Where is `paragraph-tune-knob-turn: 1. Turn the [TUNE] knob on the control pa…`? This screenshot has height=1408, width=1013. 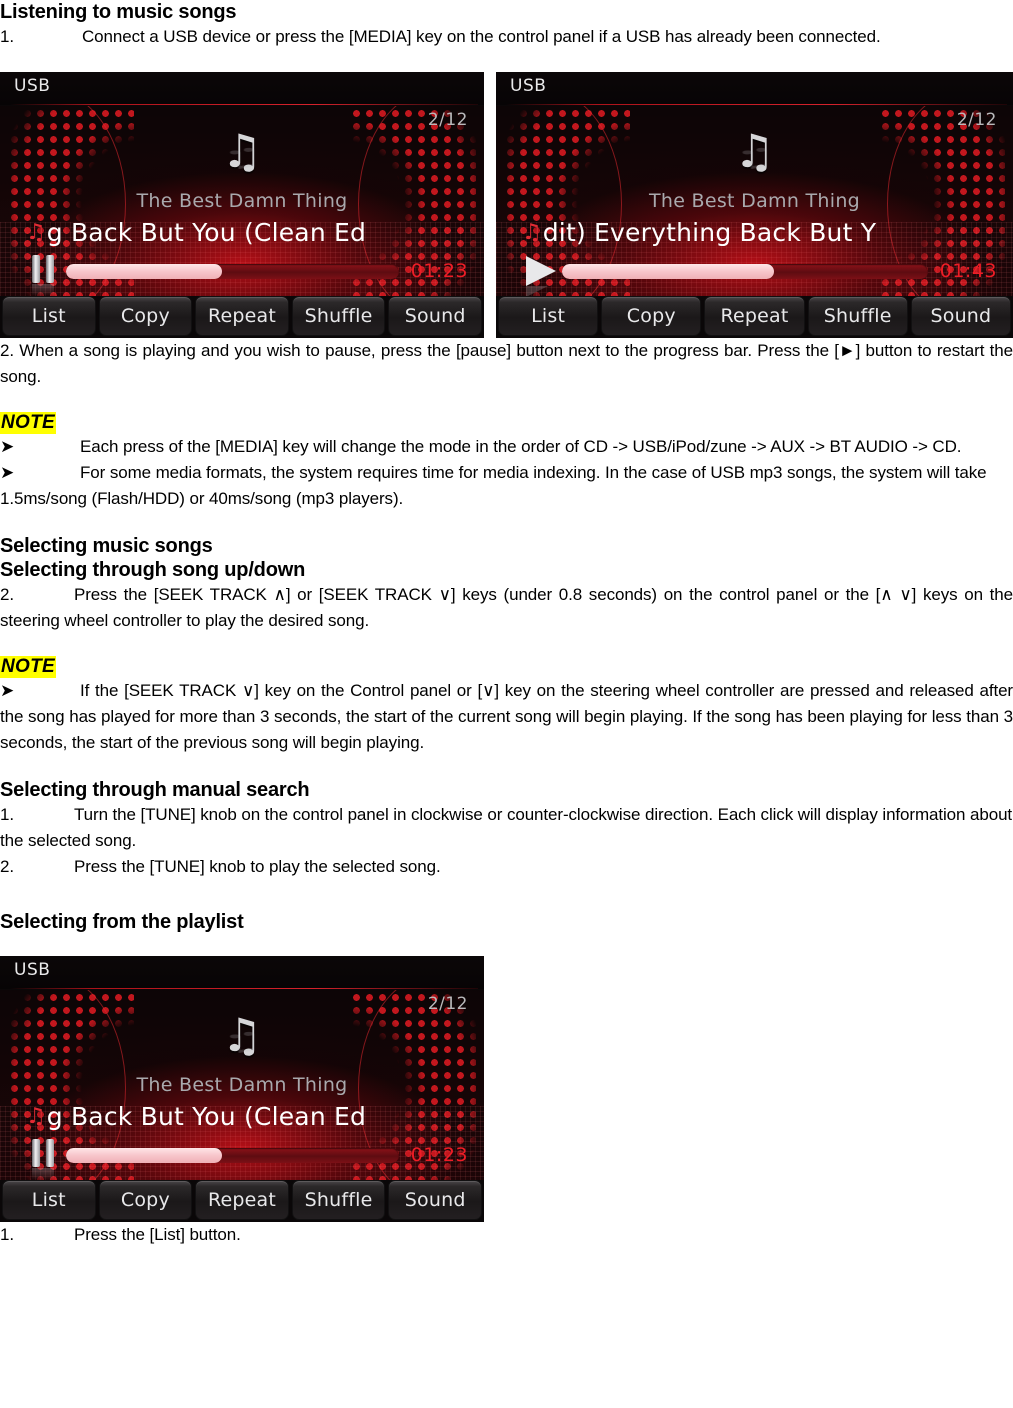
paragraph-tune-knob-turn: 1. Turn the [TUNE] knob on the control pa… is located at coordinates (506, 828).